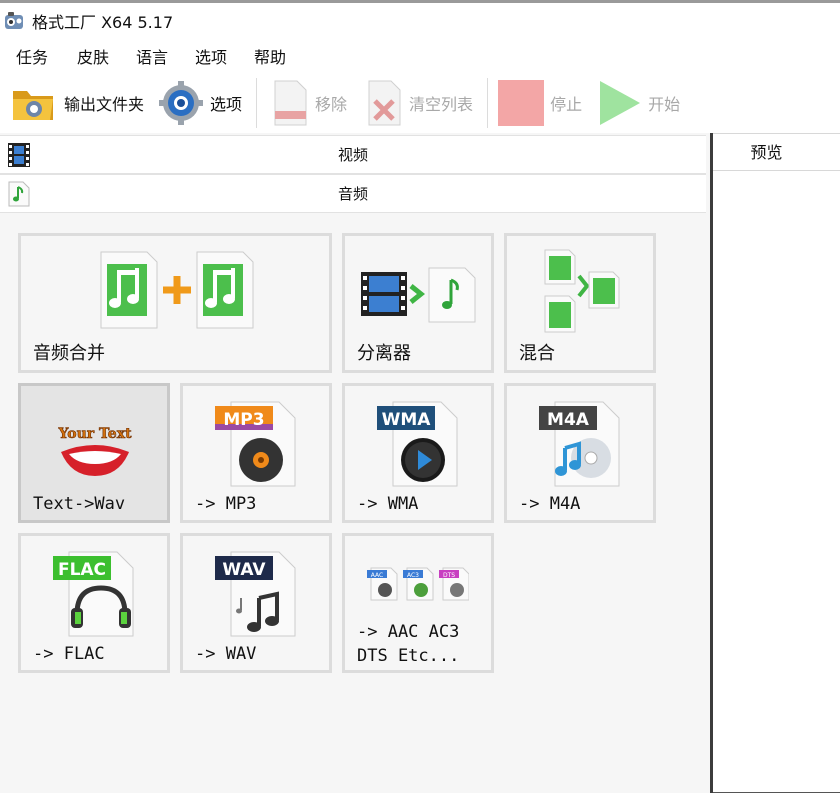  What do you see at coordinates (255, 444) in the screenshot?
I see `mp3-file-icon: MP3` at bounding box center [255, 444].